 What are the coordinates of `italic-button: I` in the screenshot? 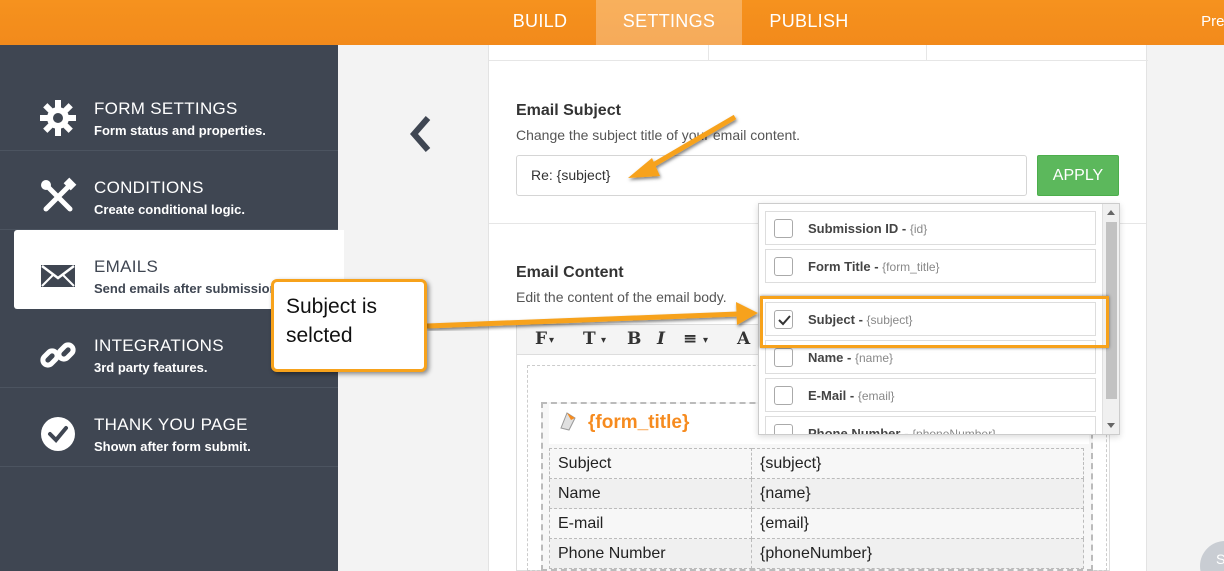 It's located at (661, 339).